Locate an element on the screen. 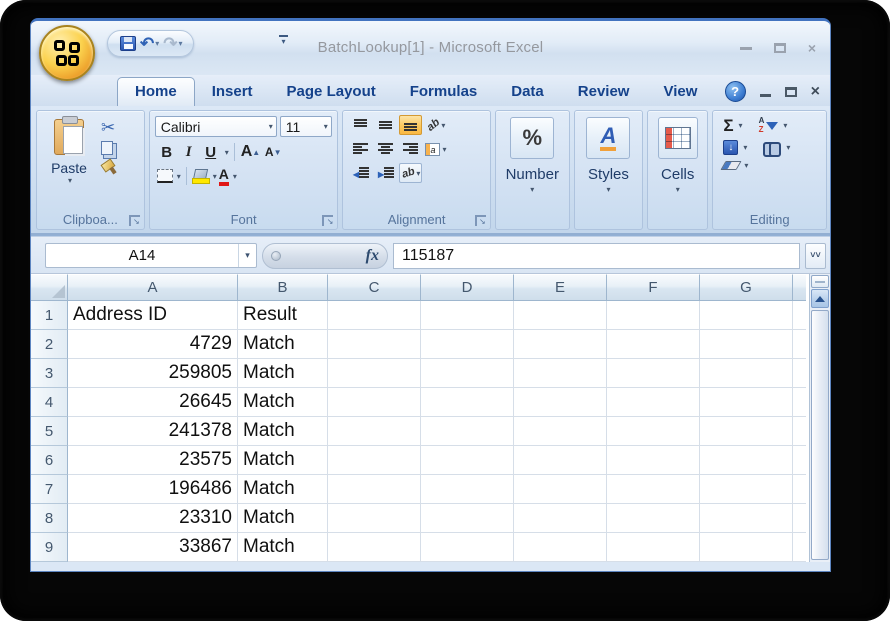 This screenshot has height=621, width=890. underline-dropdown-icon: ▾ is located at coordinates (227, 152).